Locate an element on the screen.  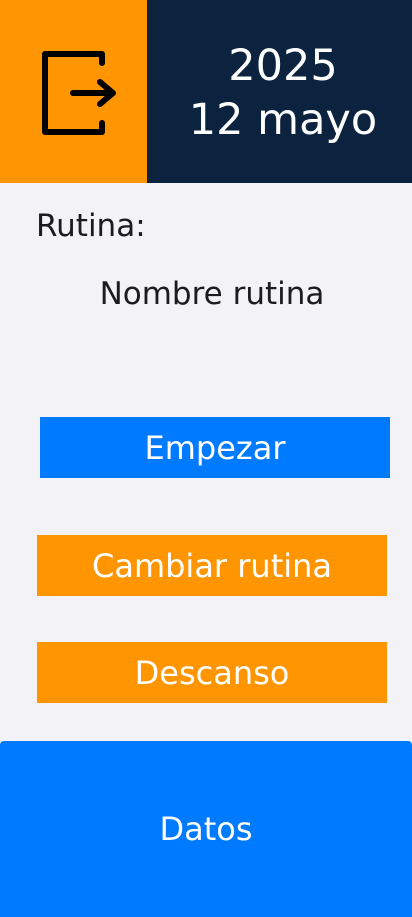
date-year: 2025 is located at coordinates (283, 66).